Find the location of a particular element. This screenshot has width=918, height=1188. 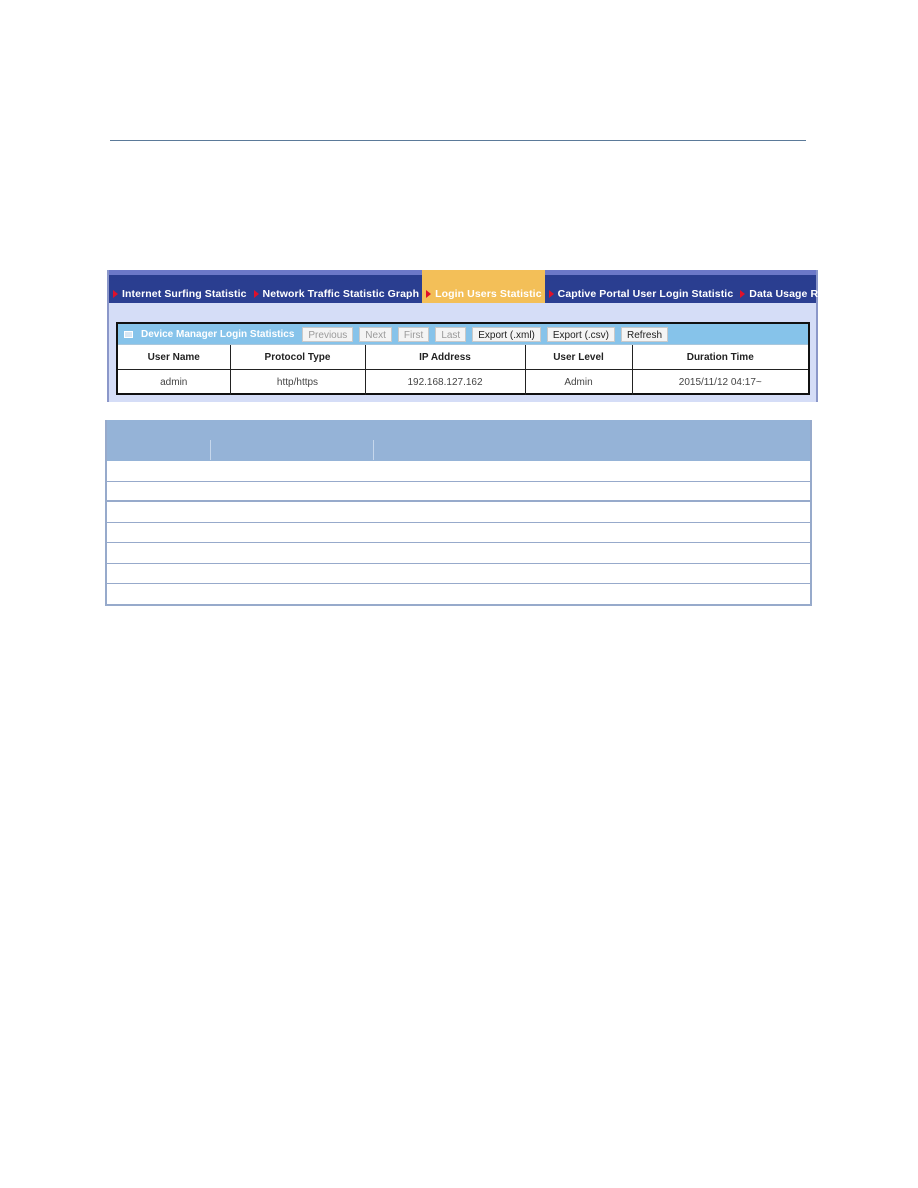

previous-button: Previous is located at coordinates (328, 334).